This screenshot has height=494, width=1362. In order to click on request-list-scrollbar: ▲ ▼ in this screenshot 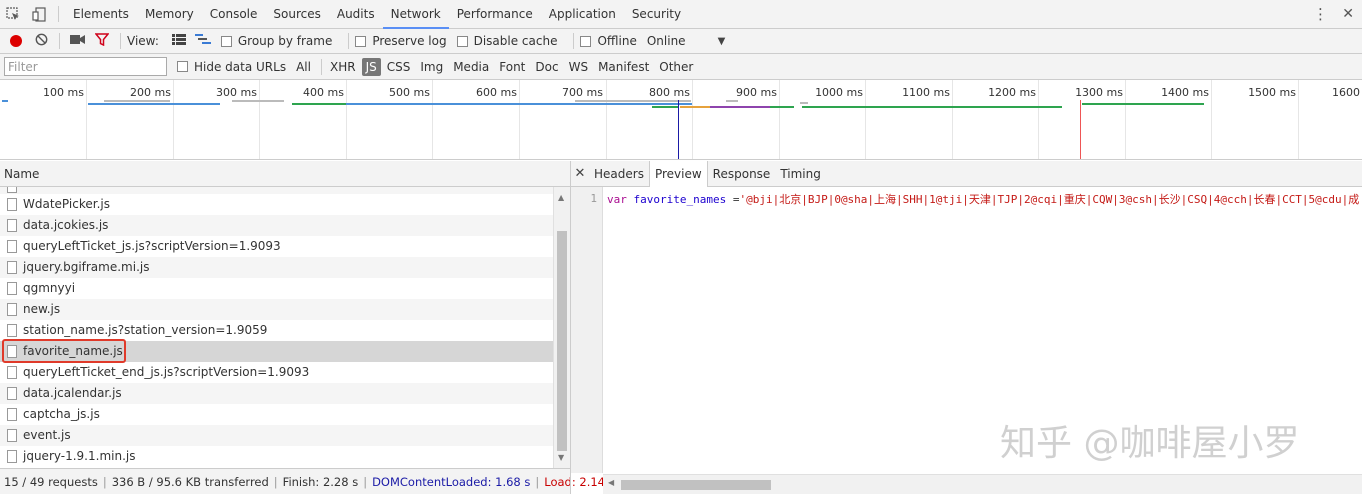, I will do `click(561, 327)`.